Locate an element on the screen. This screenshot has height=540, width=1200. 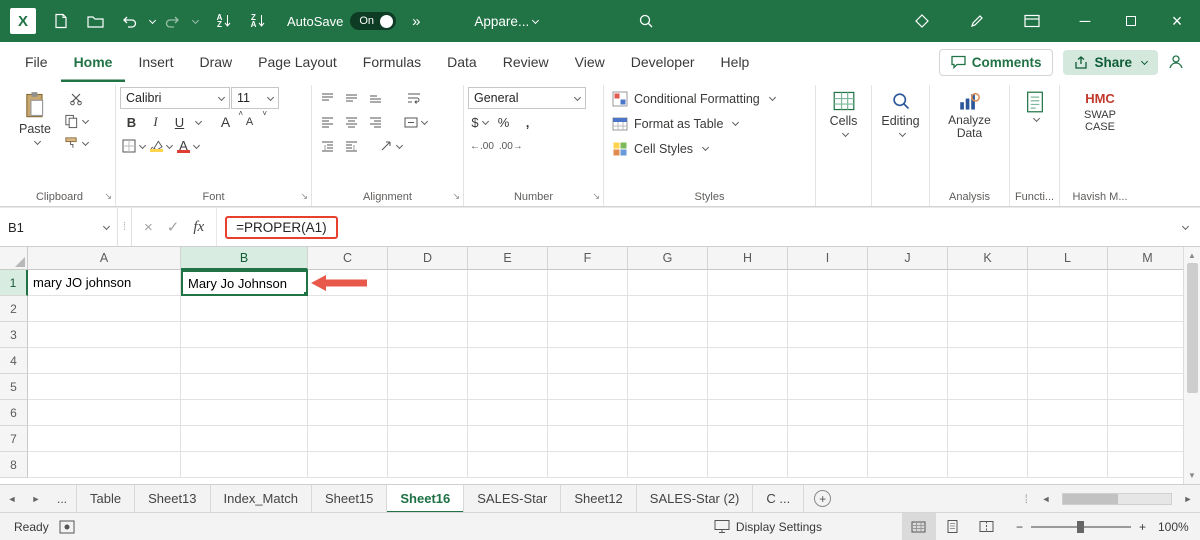
row-header-1: 1 is located at coordinates (14, 283).